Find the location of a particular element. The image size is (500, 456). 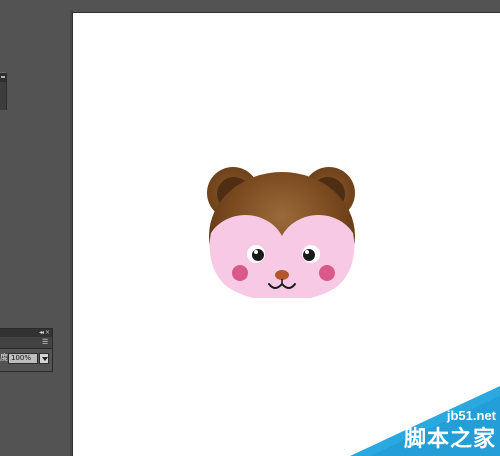

right-cheek is located at coordinates (327, 273).